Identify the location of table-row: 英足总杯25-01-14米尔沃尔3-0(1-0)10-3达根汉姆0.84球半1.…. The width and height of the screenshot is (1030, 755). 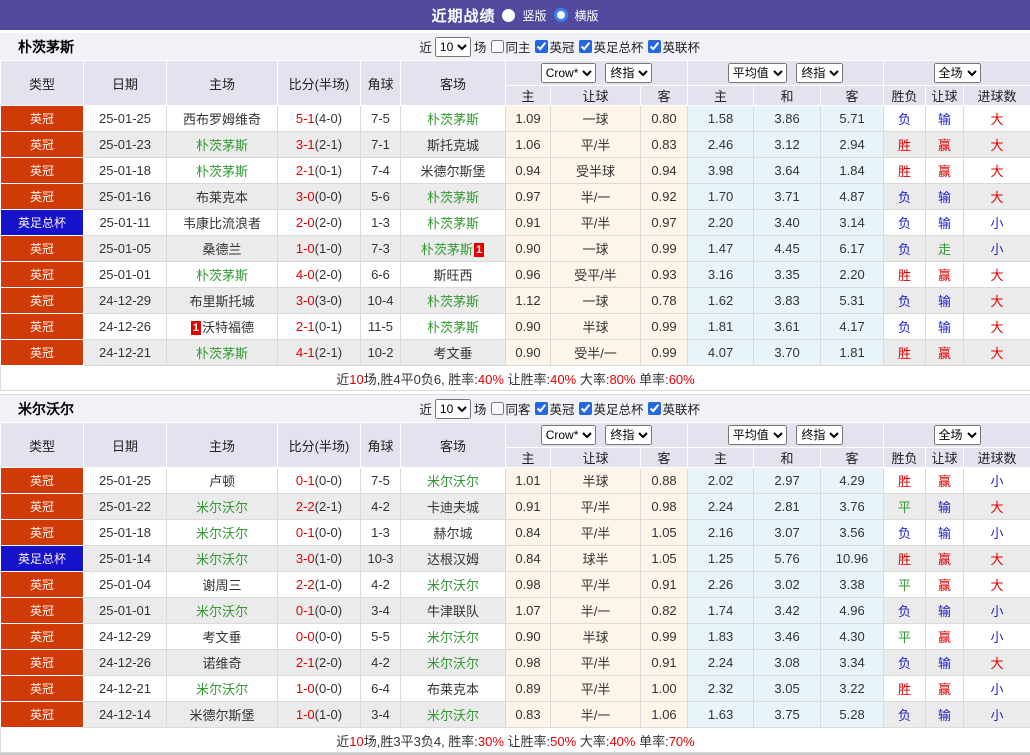
(515, 559).